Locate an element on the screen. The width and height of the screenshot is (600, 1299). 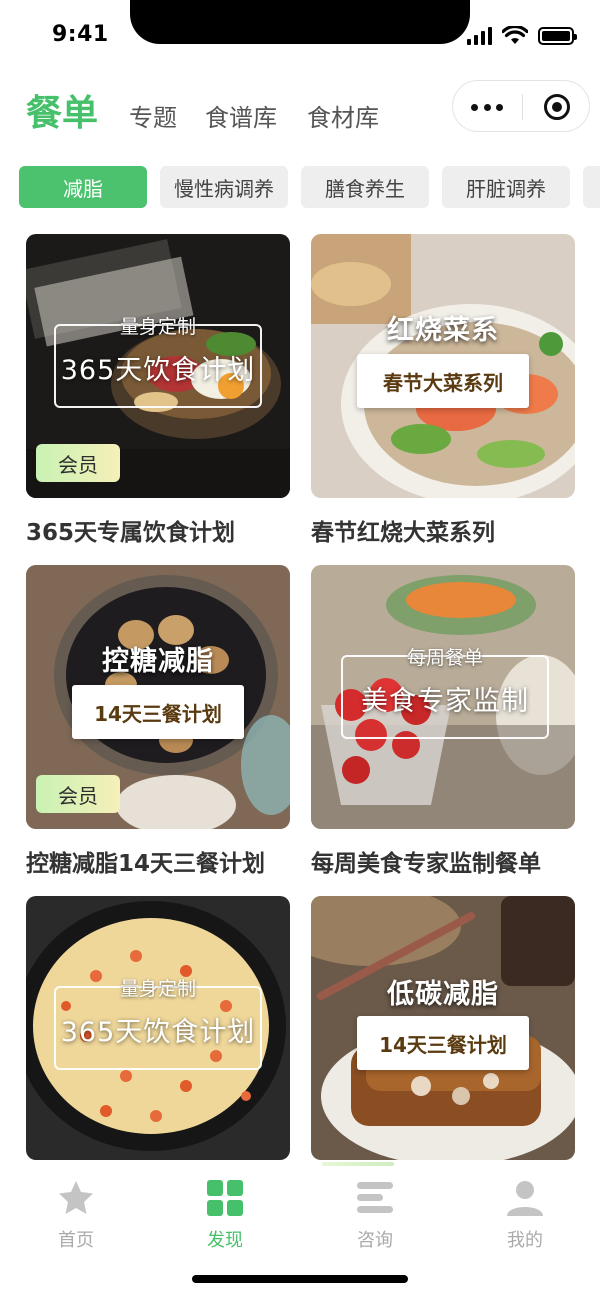
chip-liver-care: 肝脏调养 is located at coordinates (506, 187).